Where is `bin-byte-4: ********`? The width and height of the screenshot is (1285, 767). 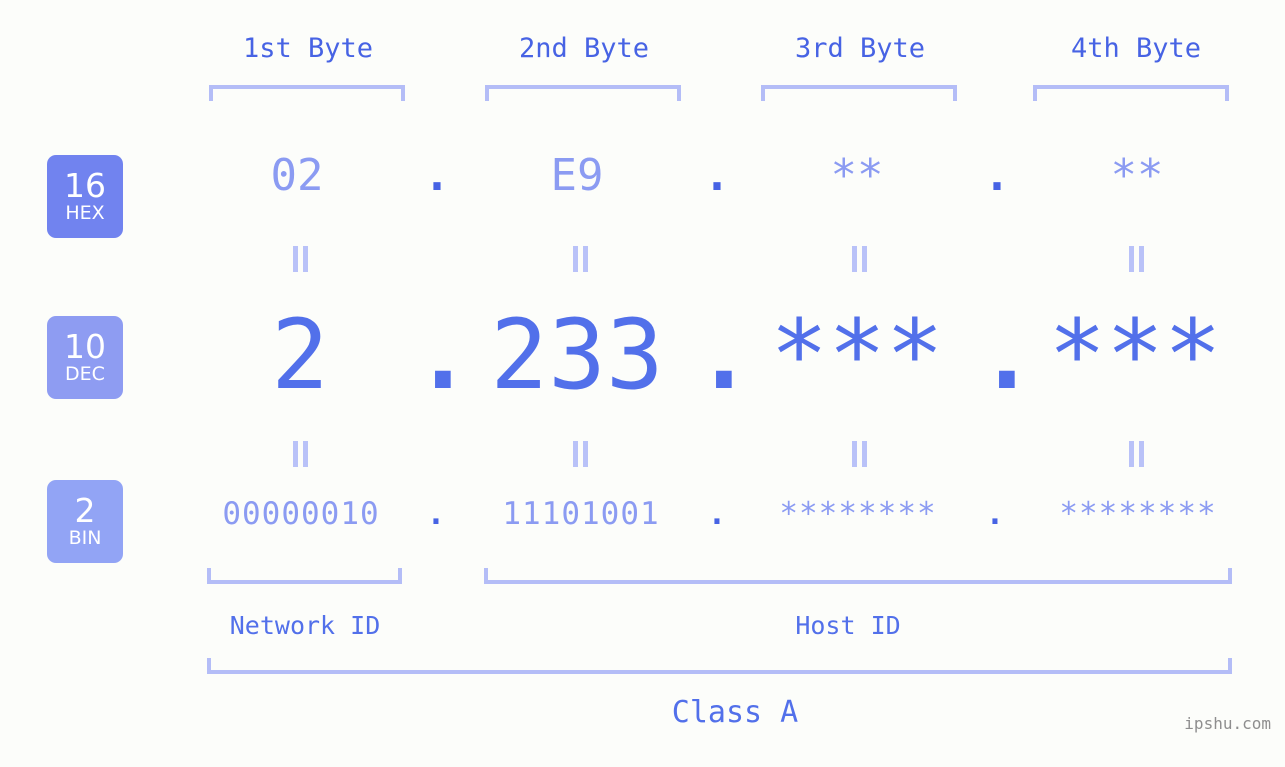 bin-byte-4: ******** is located at coordinates (1138, 514).